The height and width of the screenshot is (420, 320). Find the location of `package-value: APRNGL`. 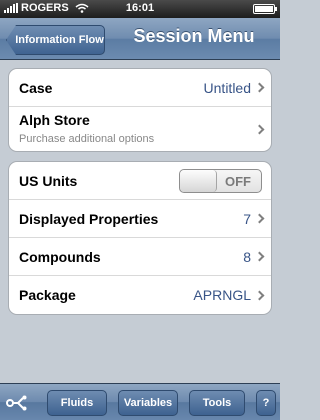

package-value: APRNGL is located at coordinates (222, 295).